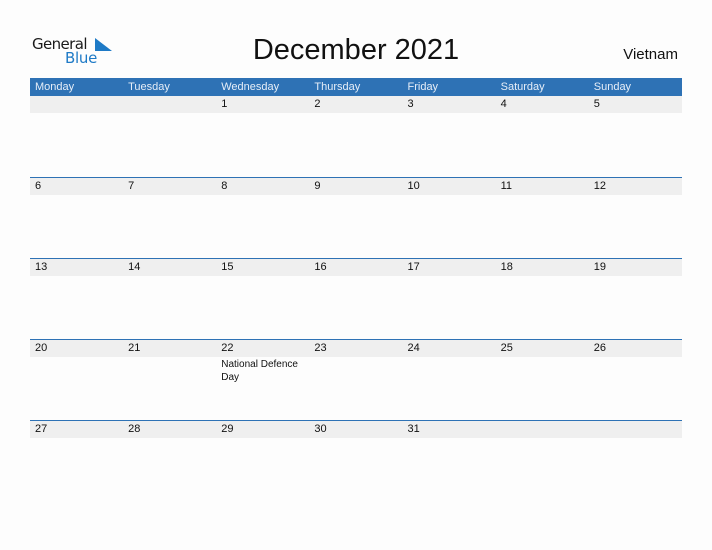 The height and width of the screenshot is (550, 712). I want to click on day-cell: 12, so click(635, 186).